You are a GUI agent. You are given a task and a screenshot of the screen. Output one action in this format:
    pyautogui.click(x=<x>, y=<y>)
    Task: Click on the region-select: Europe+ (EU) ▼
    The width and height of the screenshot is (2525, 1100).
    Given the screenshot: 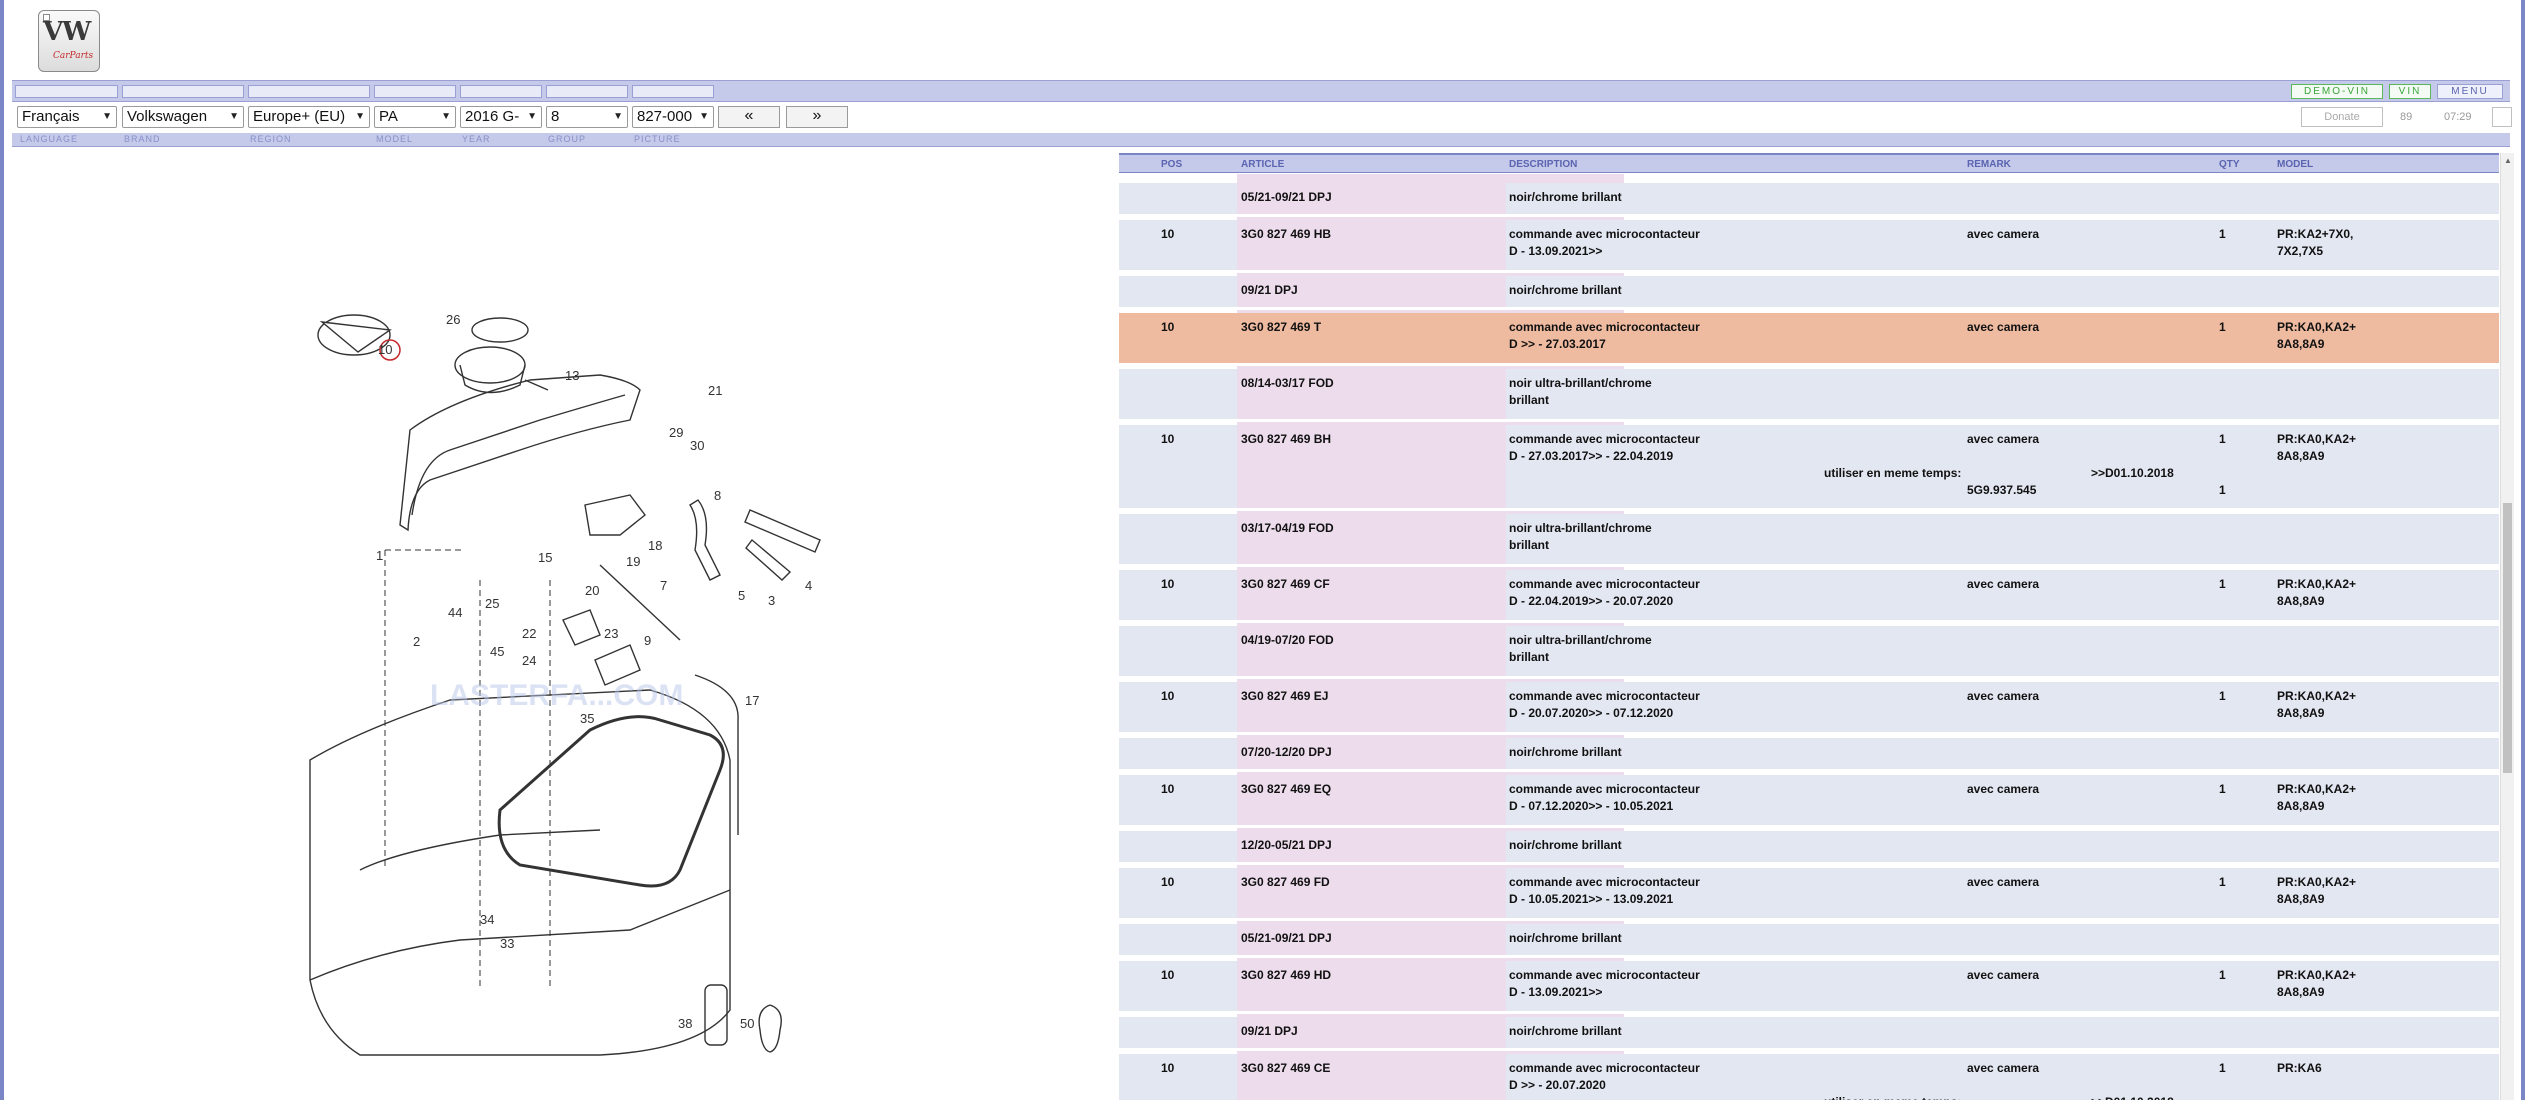 What is the action you would take?
    pyautogui.click(x=309, y=117)
    